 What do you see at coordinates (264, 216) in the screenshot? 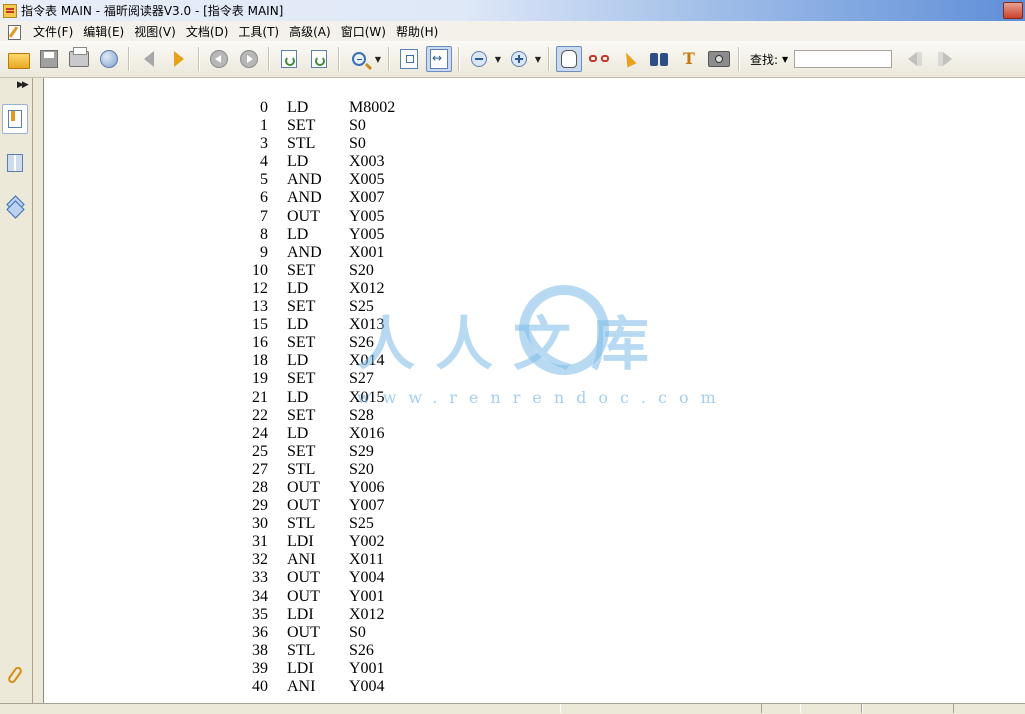
I see `instruction-step: 7` at bounding box center [264, 216].